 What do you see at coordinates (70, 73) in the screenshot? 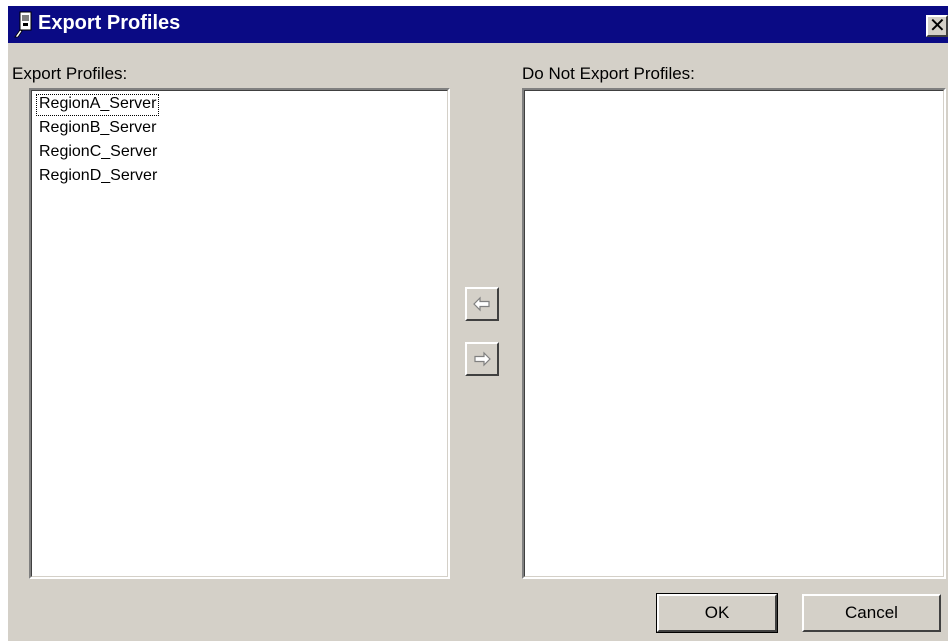
I see `export-profiles-label: Export Profiles:` at bounding box center [70, 73].